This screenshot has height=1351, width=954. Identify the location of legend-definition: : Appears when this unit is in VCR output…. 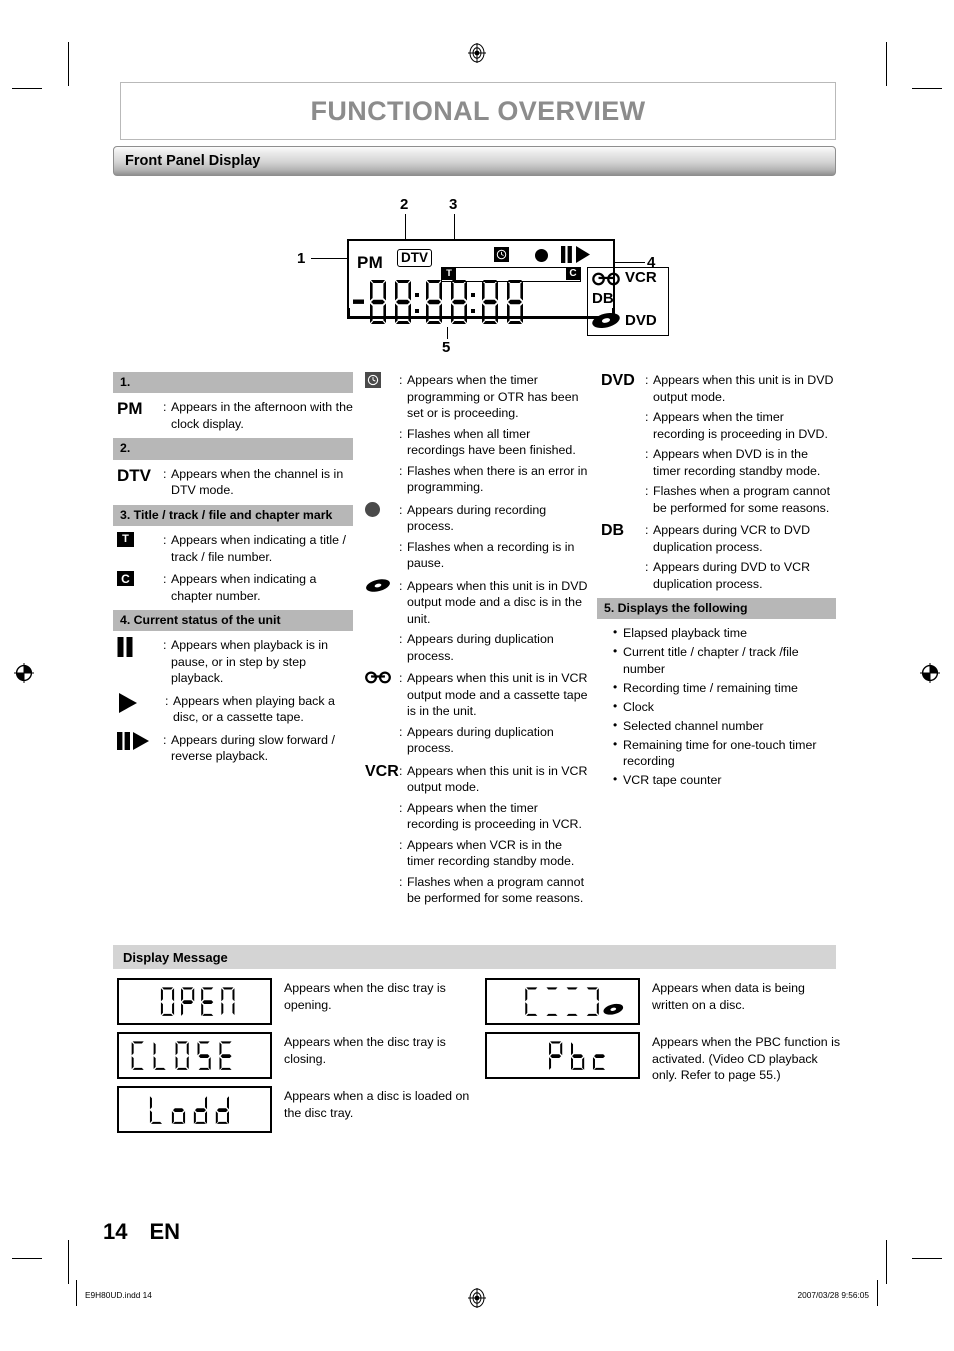
(494, 695).